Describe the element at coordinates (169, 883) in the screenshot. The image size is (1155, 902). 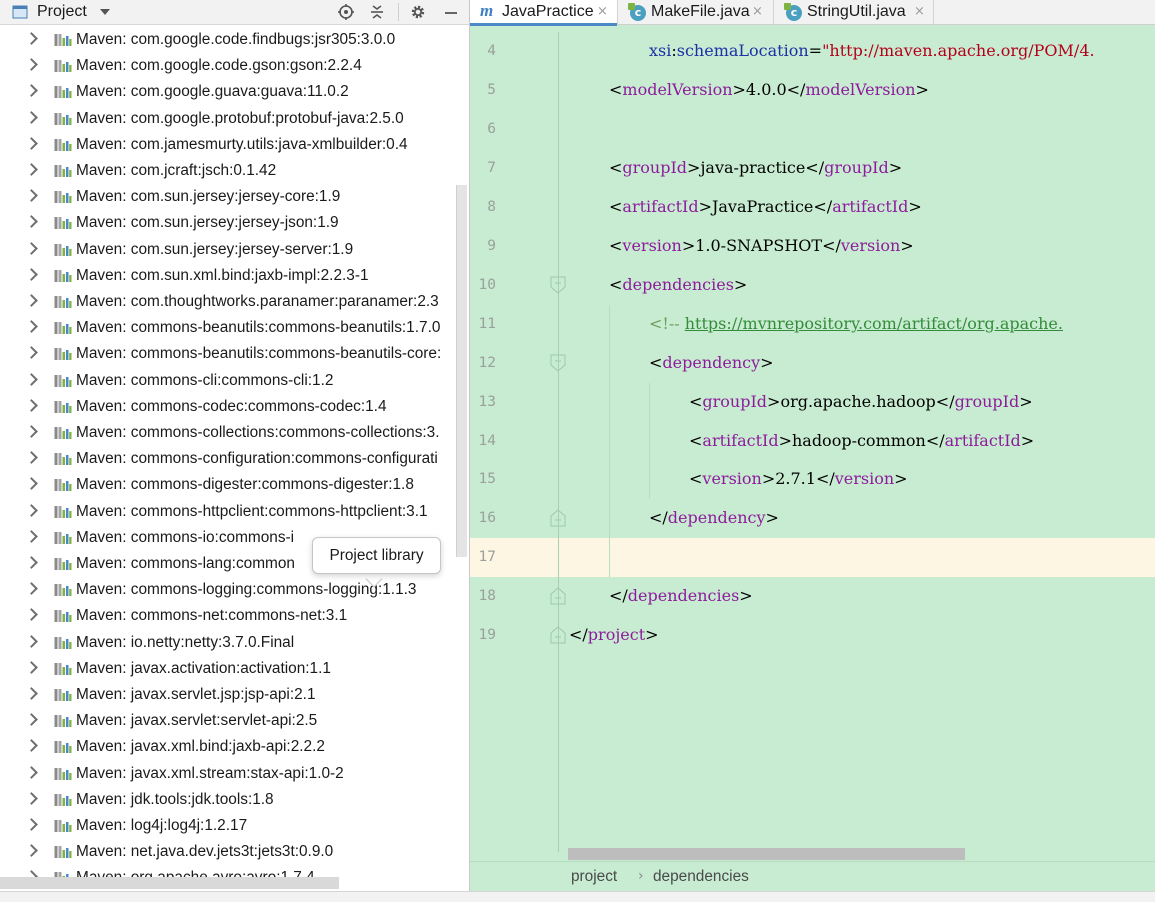
I see `horizontal-scrollbar` at that location.